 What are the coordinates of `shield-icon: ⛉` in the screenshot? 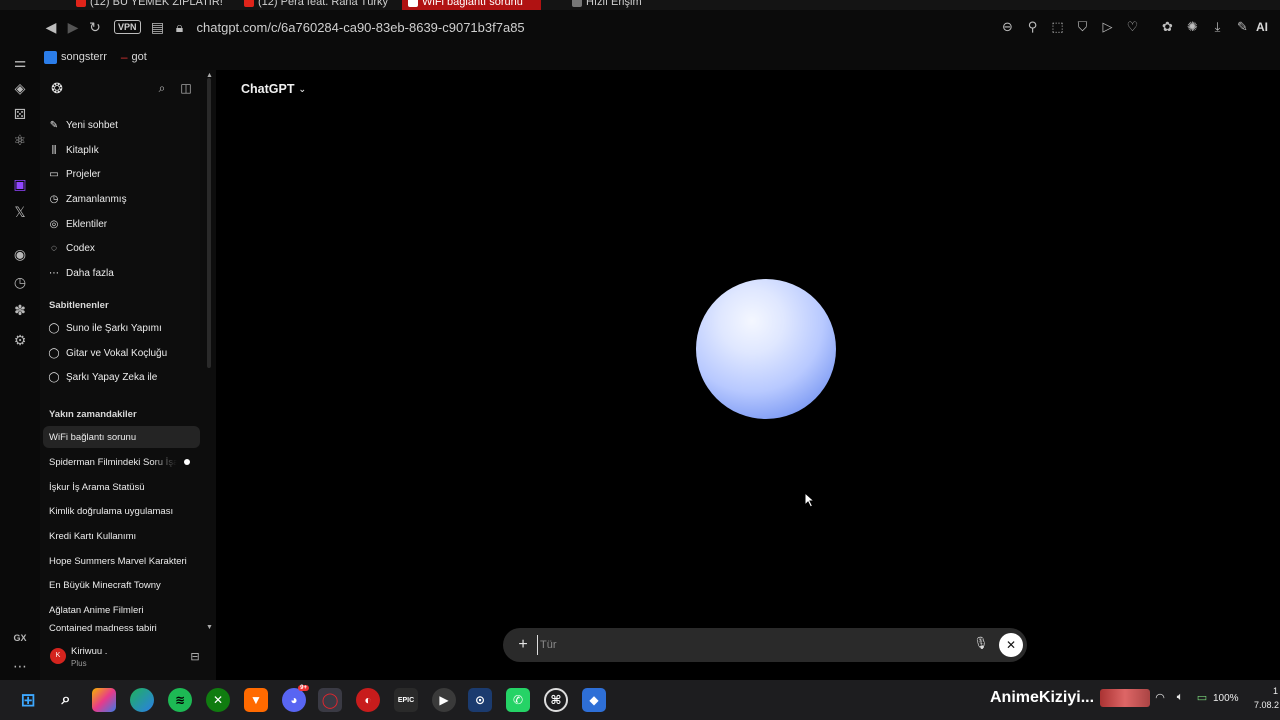 It's located at (1082, 27).